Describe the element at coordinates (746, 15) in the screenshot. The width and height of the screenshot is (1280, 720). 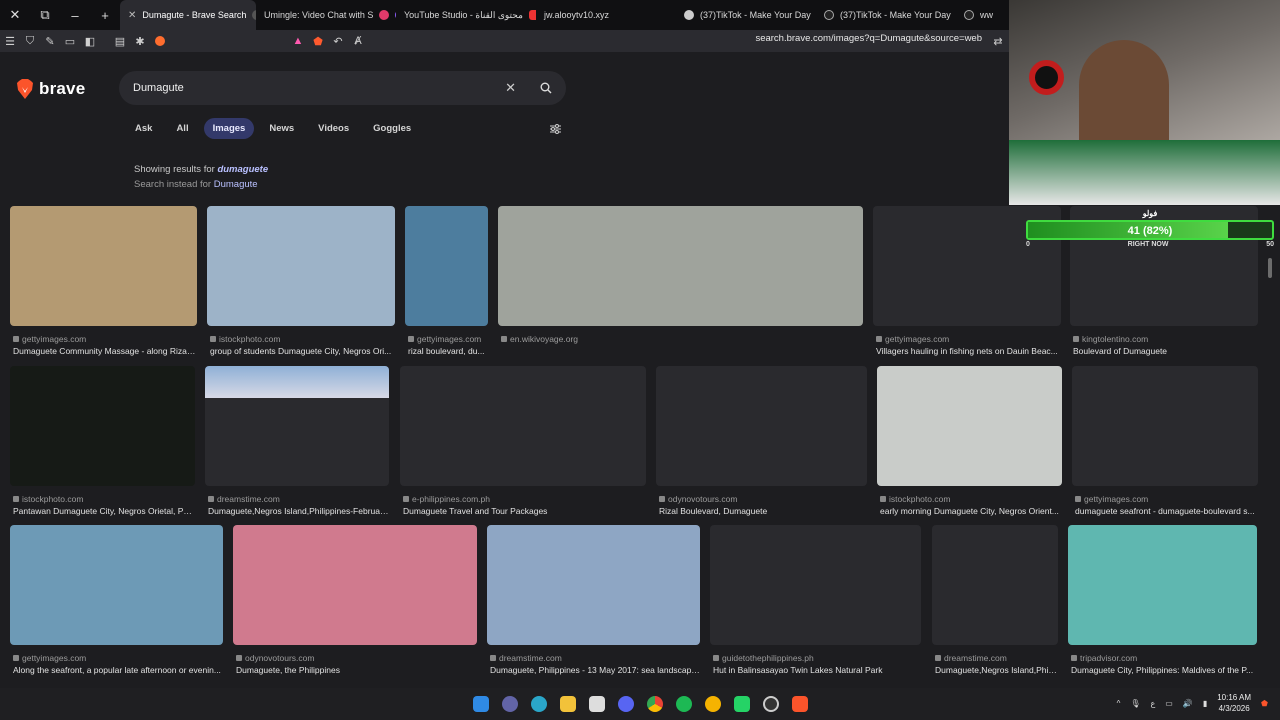
I see `tab-tiktok-1: (37)TikTok - Make Your Day` at that location.